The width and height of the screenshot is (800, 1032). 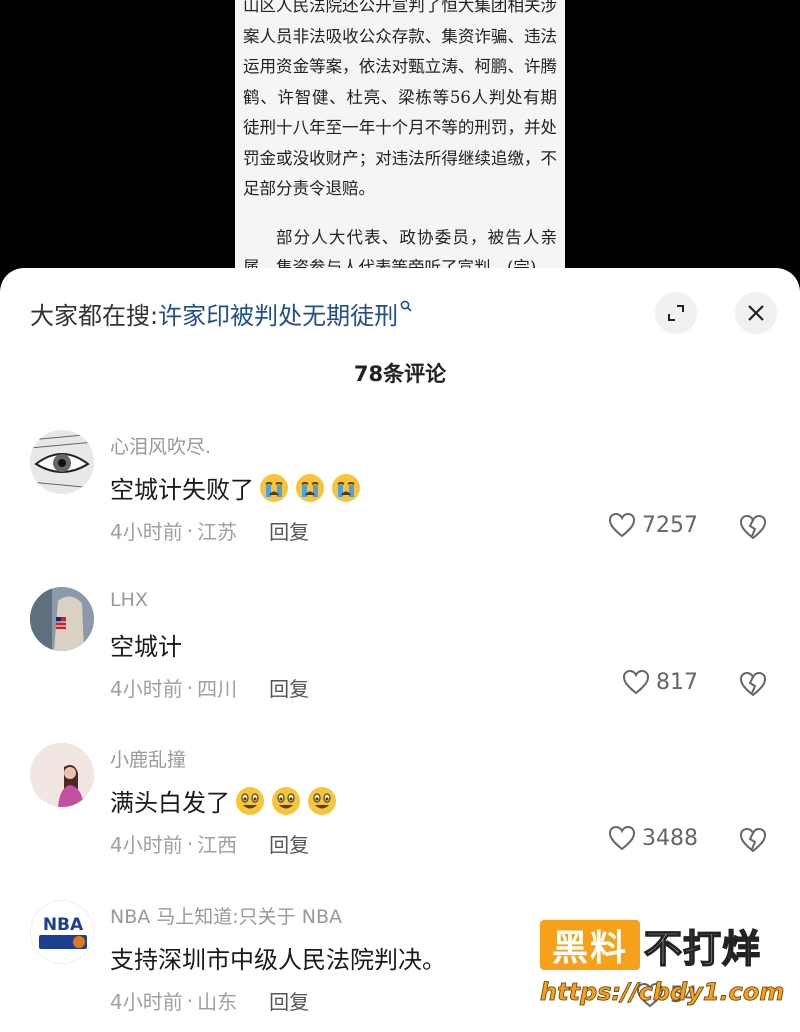 I want to click on close-button, so click(x=756, y=313).